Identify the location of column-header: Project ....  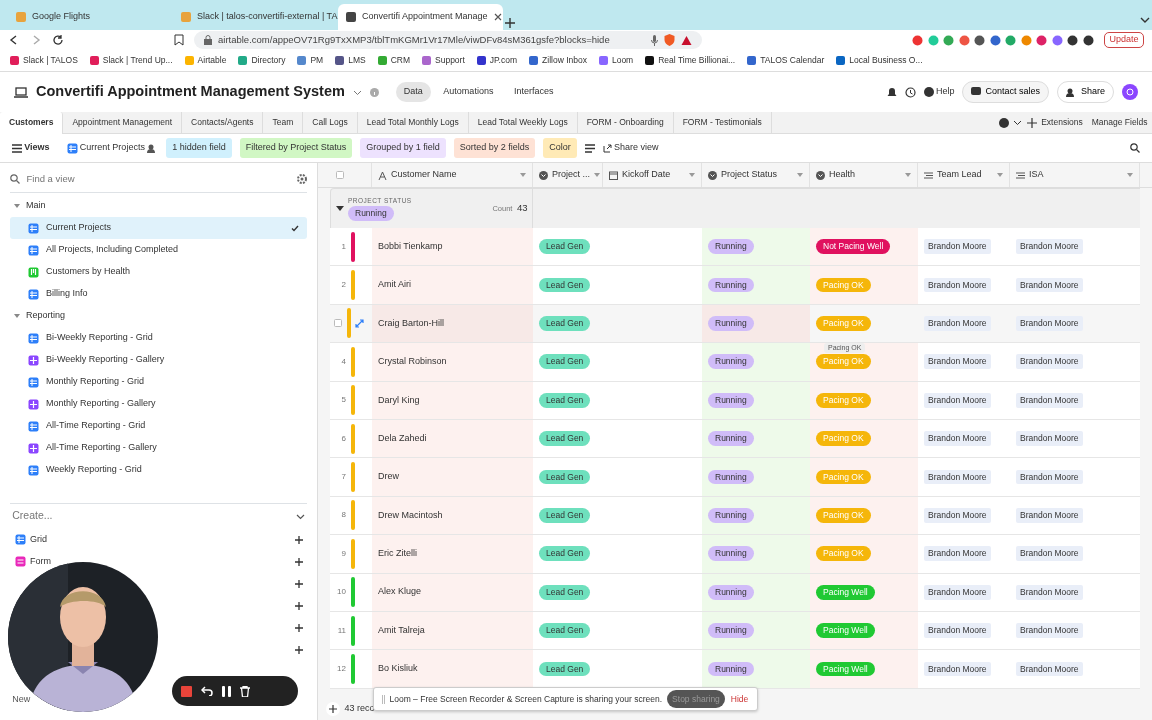
(568, 175).